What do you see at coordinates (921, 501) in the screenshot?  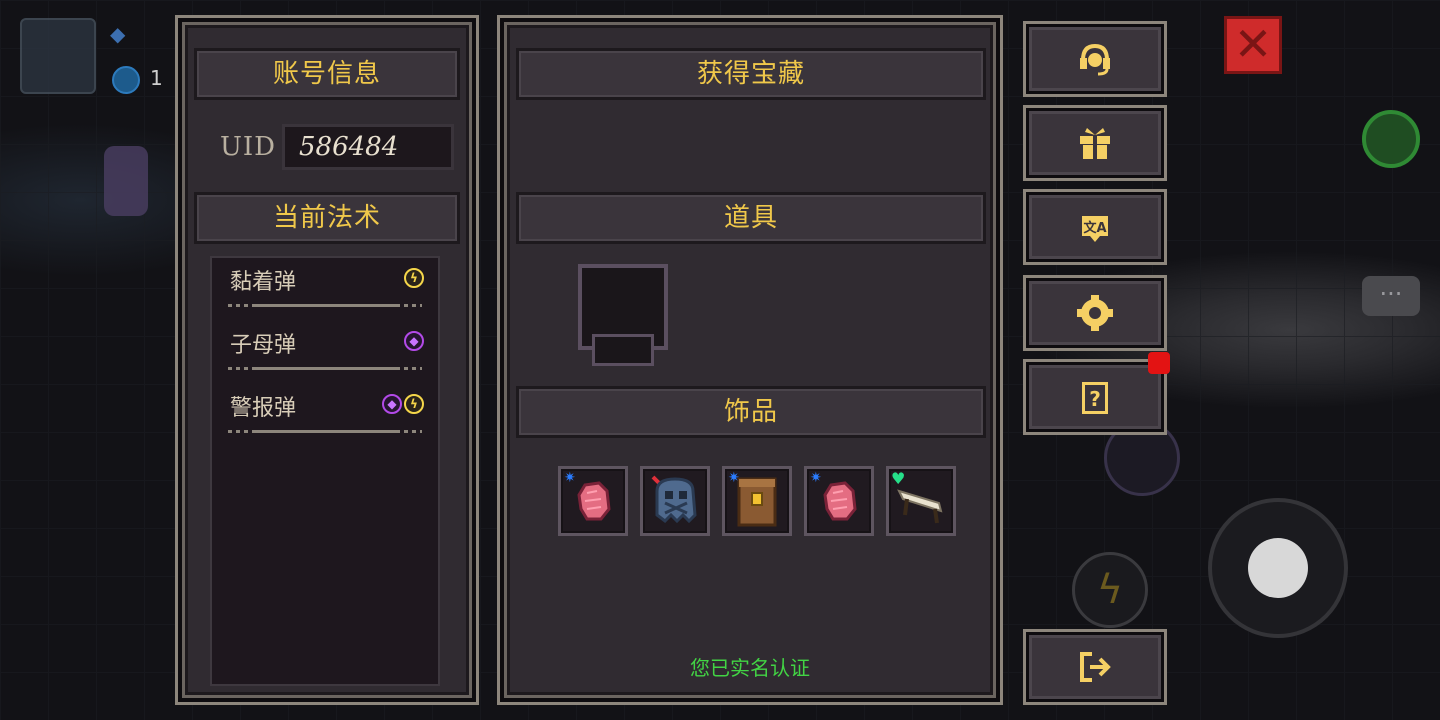 I see `accessory-slot: ♥` at bounding box center [921, 501].